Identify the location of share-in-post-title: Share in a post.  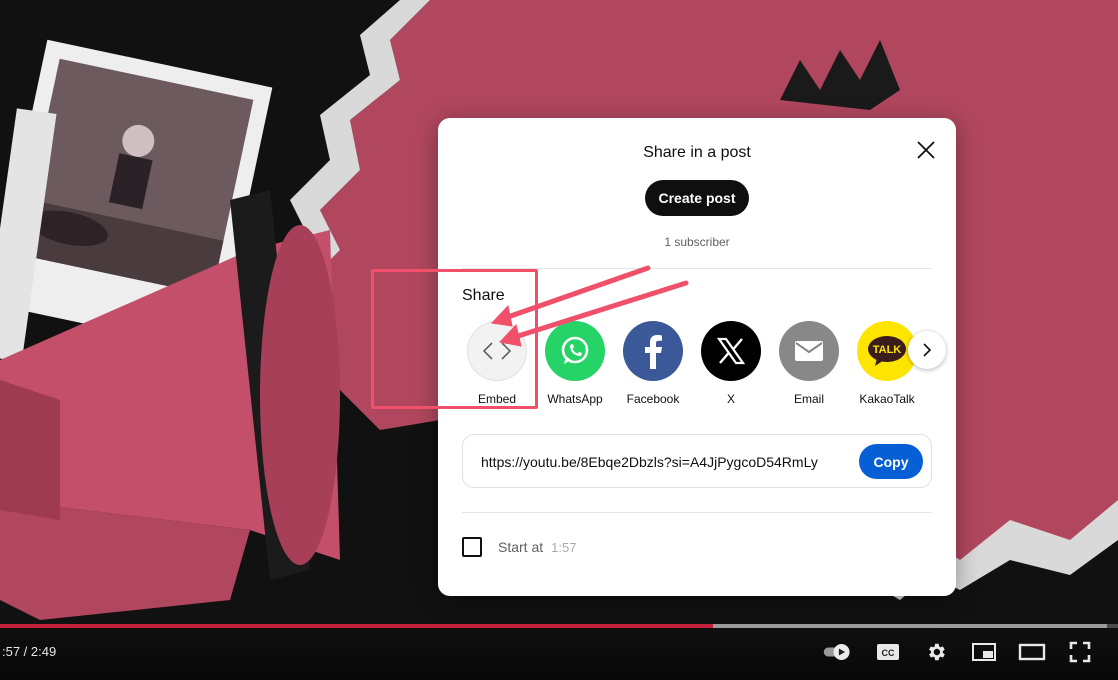
(697, 152).